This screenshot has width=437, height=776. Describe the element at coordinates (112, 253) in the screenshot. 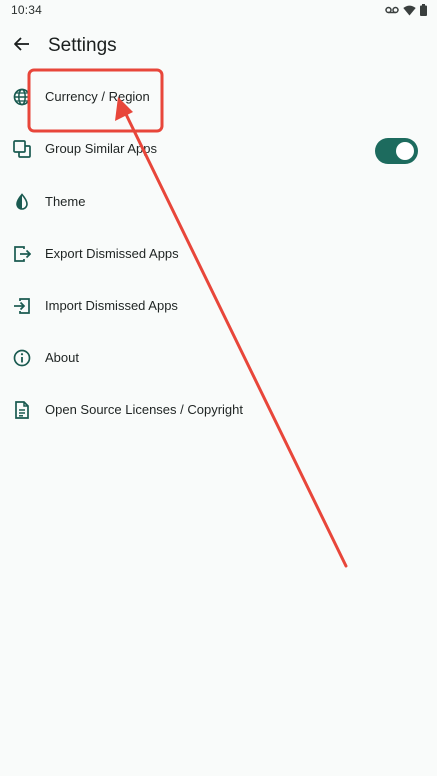

I see `setting-label: Export Dismissed Apps` at that location.